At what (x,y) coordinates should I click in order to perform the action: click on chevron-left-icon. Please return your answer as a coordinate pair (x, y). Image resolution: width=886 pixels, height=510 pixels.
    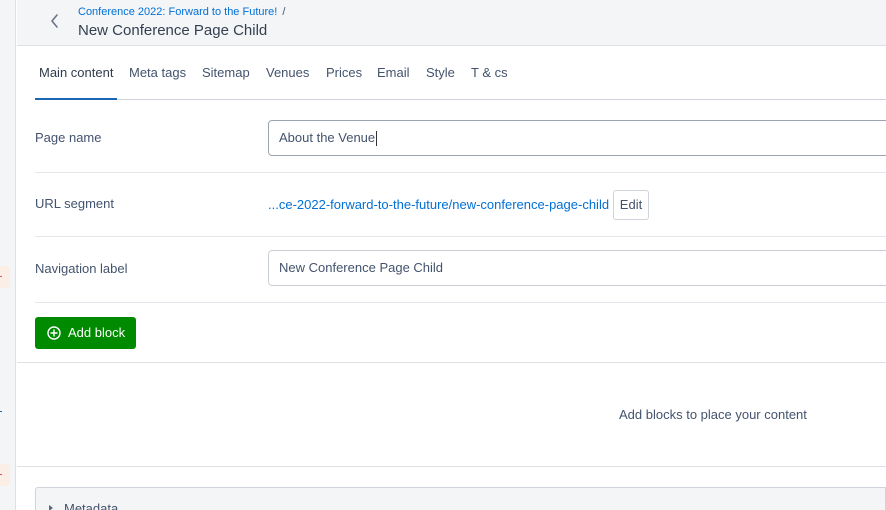
    Looking at the image, I should click on (54, 21).